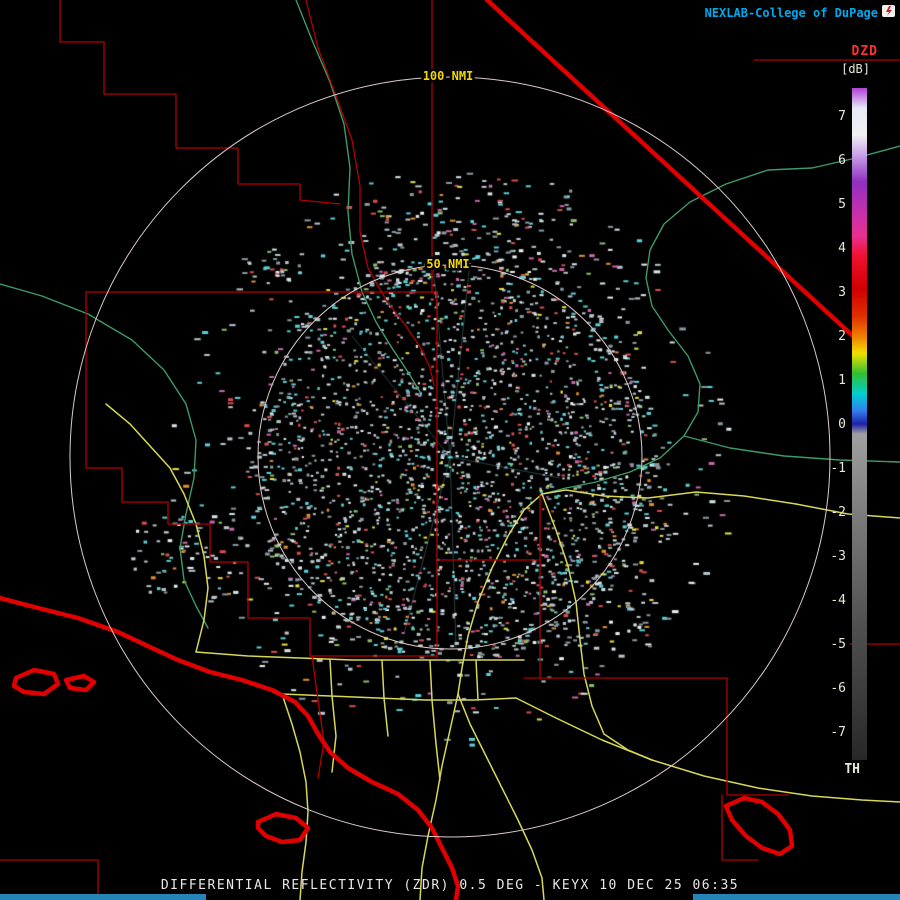  Describe the element at coordinates (838, 600) in the screenshot. I see `colorbar-tick: -4` at that location.